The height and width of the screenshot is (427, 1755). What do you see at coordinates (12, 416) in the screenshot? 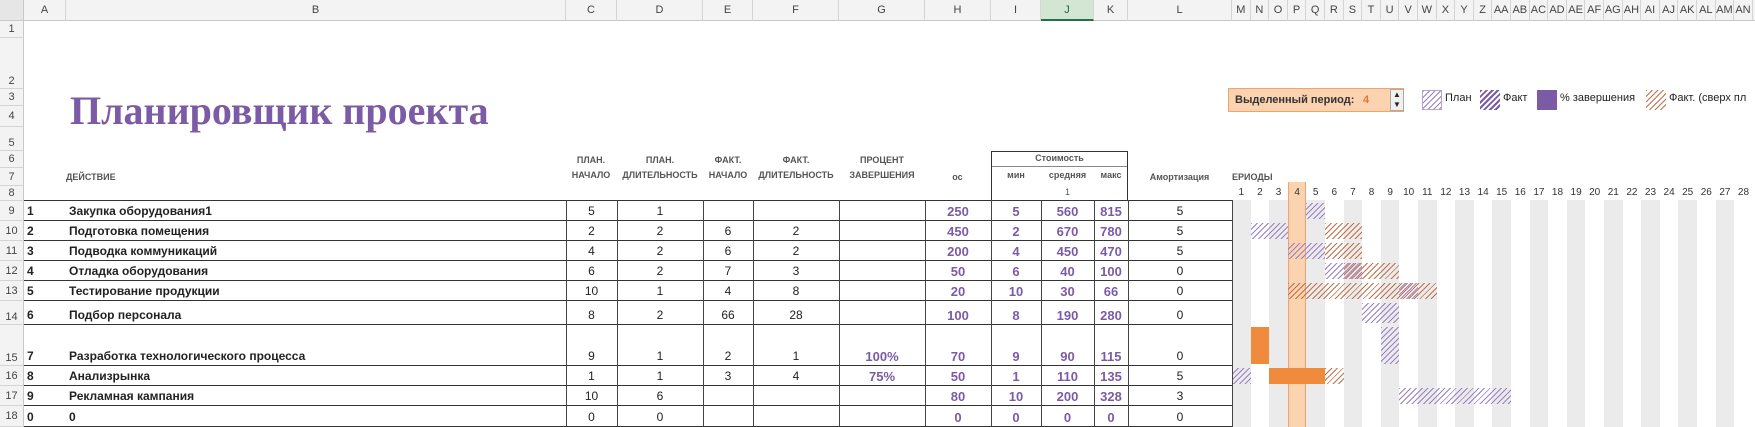
I see `row-header-18: 18` at bounding box center [12, 416].